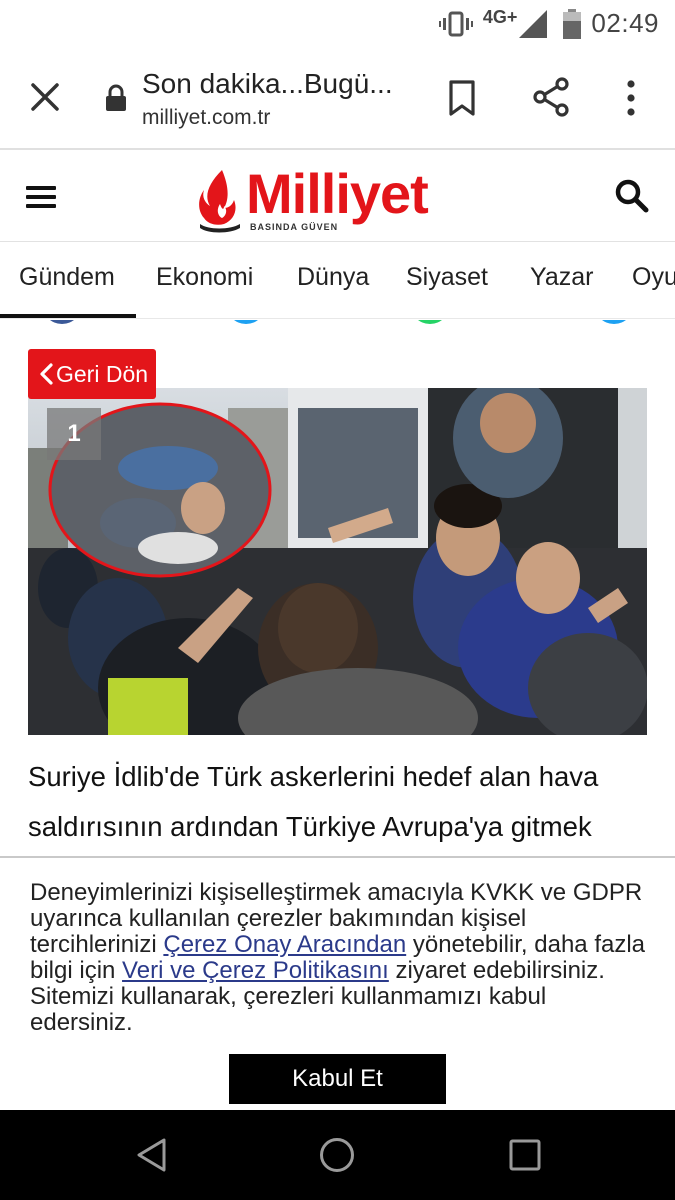 The width and height of the screenshot is (675, 1200). What do you see at coordinates (447, 277) in the screenshot?
I see `tab-siyaset: Siyaset` at bounding box center [447, 277].